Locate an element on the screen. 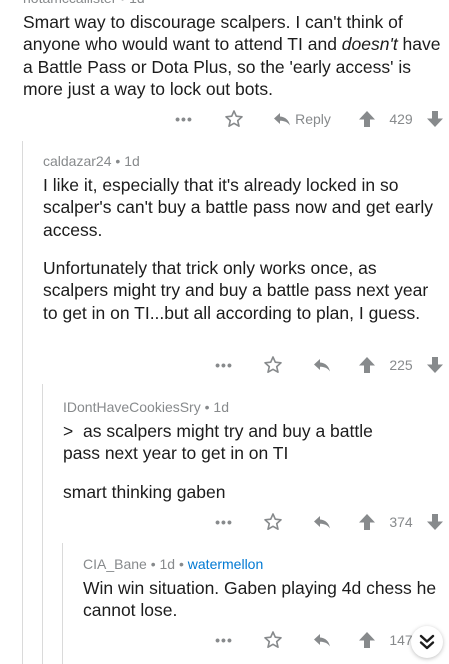 This screenshot has width=449, height=664. comment-meta: IDontHaveCookiesSry • 1d is located at coordinates (146, 407).